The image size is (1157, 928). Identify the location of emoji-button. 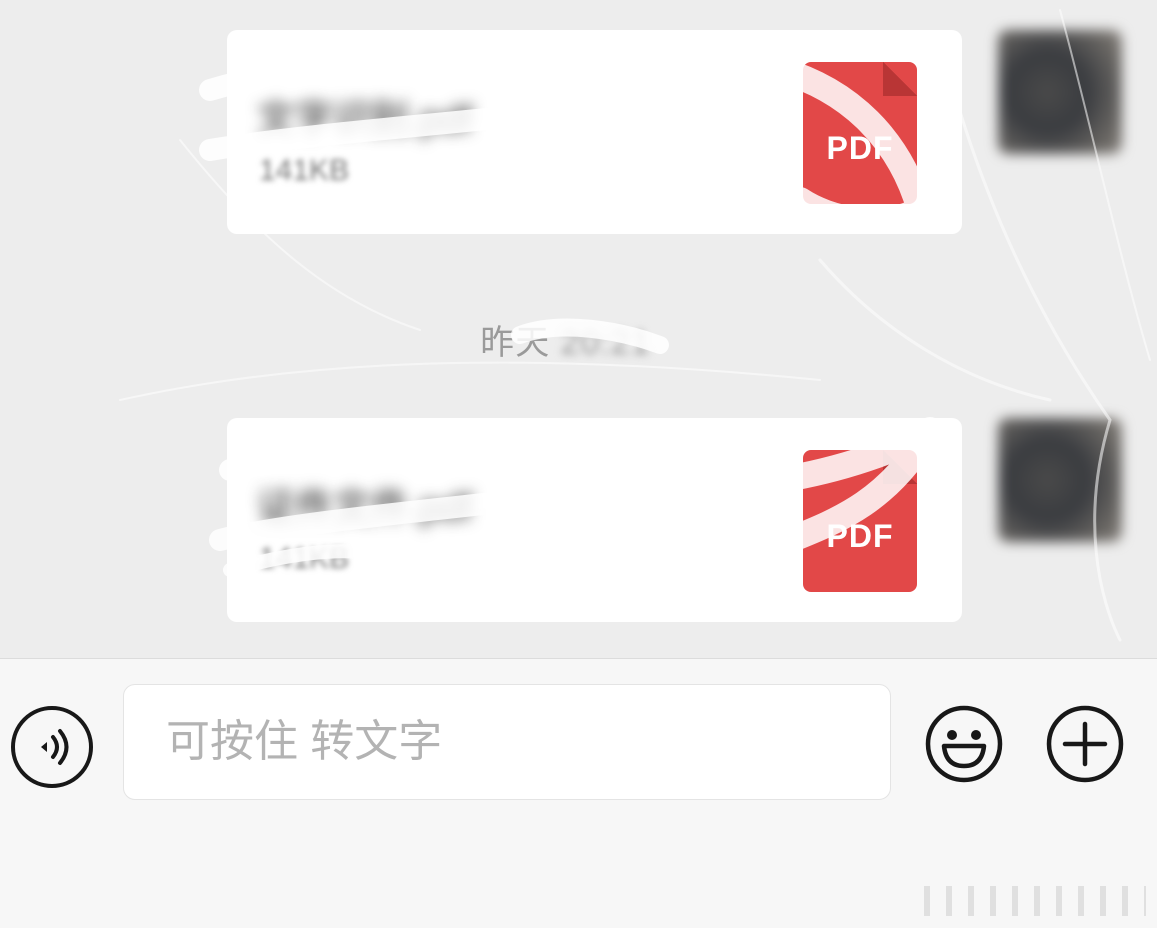
(964, 744).